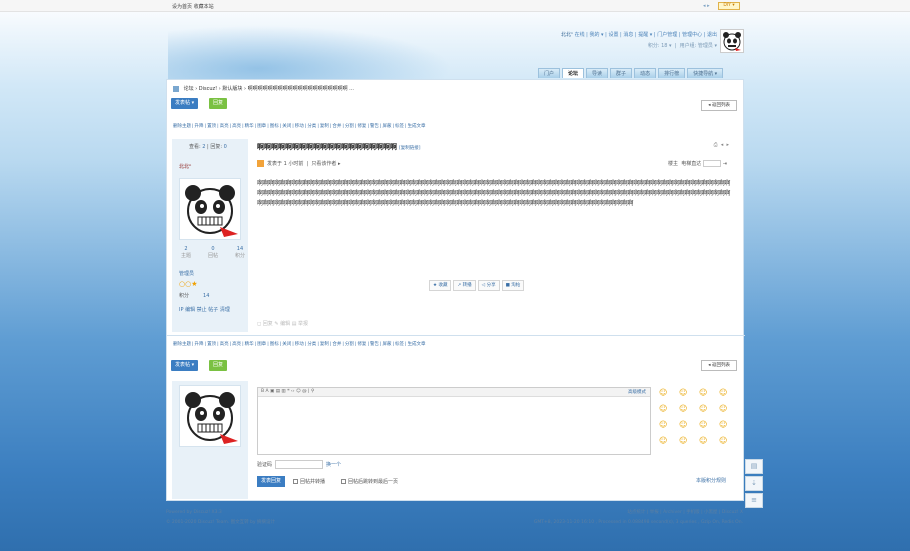 The image size is (910, 551). What do you see at coordinates (185, 365) in the screenshot?
I see `new-post-button-bottom: 发表帖 ▾` at bounding box center [185, 365].